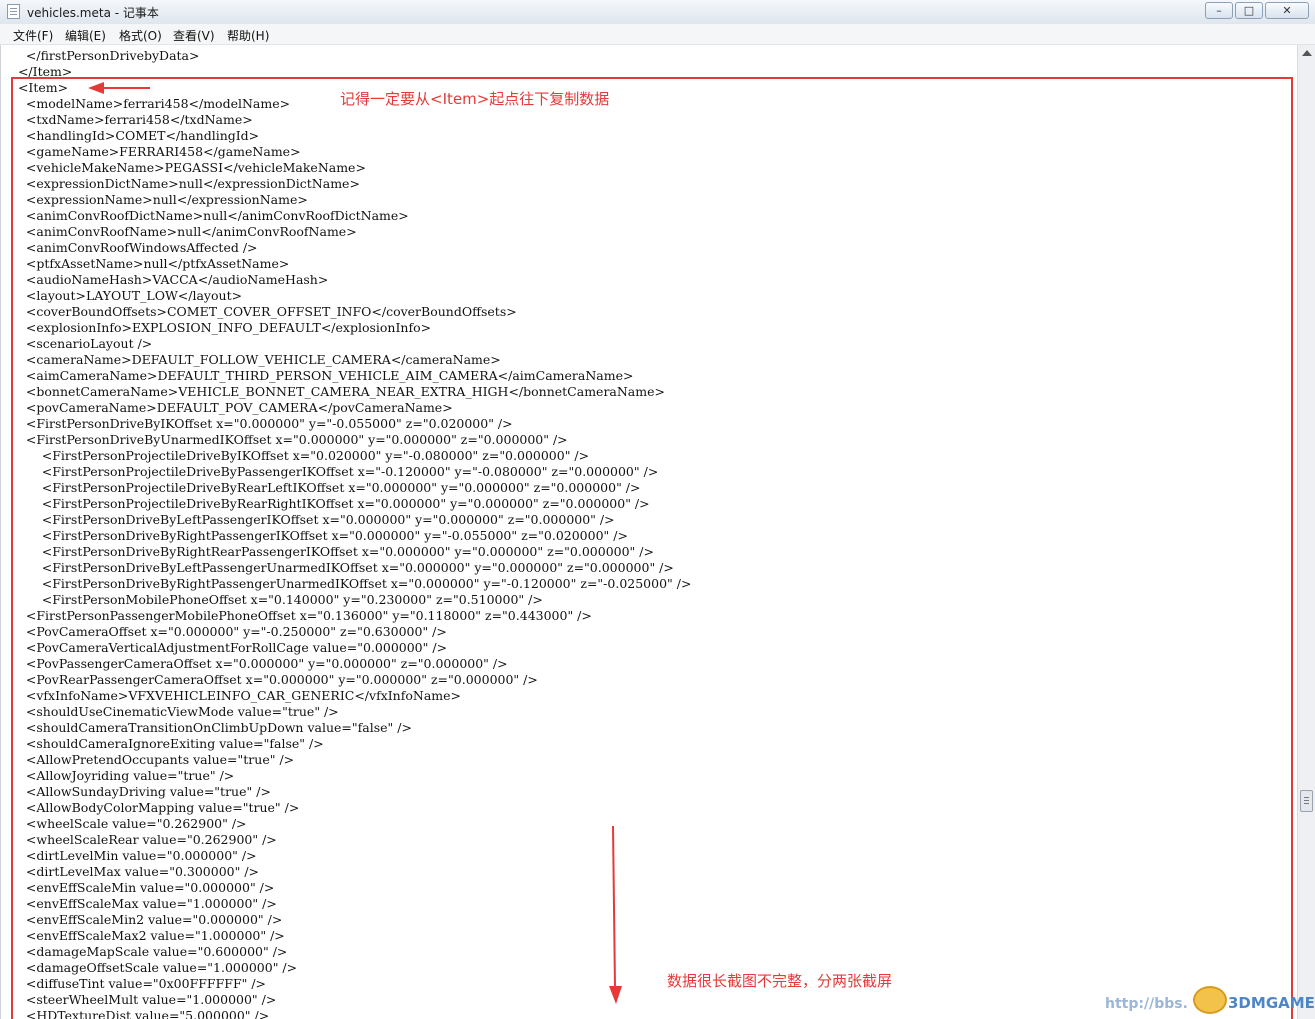 The width and height of the screenshot is (1315, 1019). Describe the element at coordinates (248, 35) in the screenshot. I see `menu-help: 帮助(H)` at that location.